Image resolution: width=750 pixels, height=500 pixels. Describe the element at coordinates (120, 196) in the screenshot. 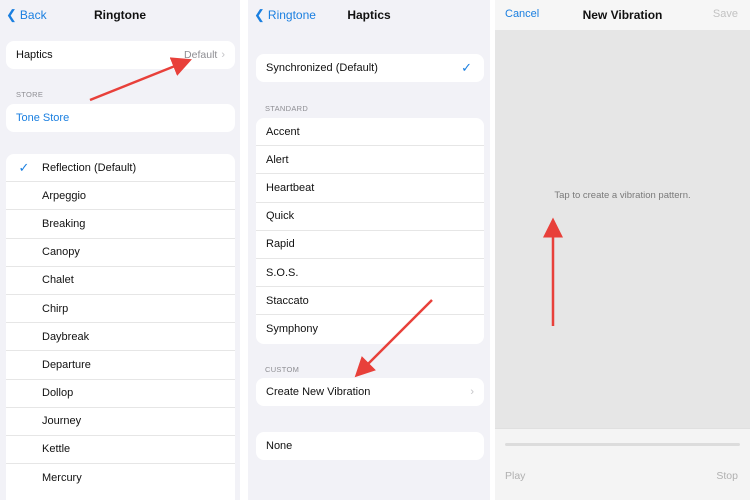

I see `tone-item-arpeggio: Arpeggio` at that location.